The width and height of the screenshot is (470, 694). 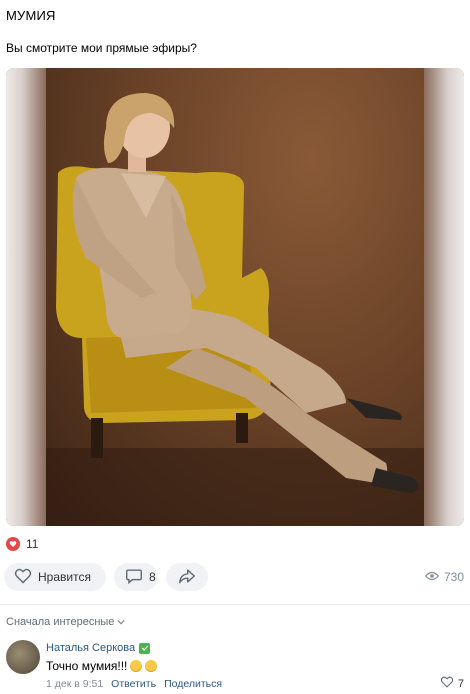 What do you see at coordinates (152, 577) in the screenshot?
I see `comments-count: 8` at bounding box center [152, 577].